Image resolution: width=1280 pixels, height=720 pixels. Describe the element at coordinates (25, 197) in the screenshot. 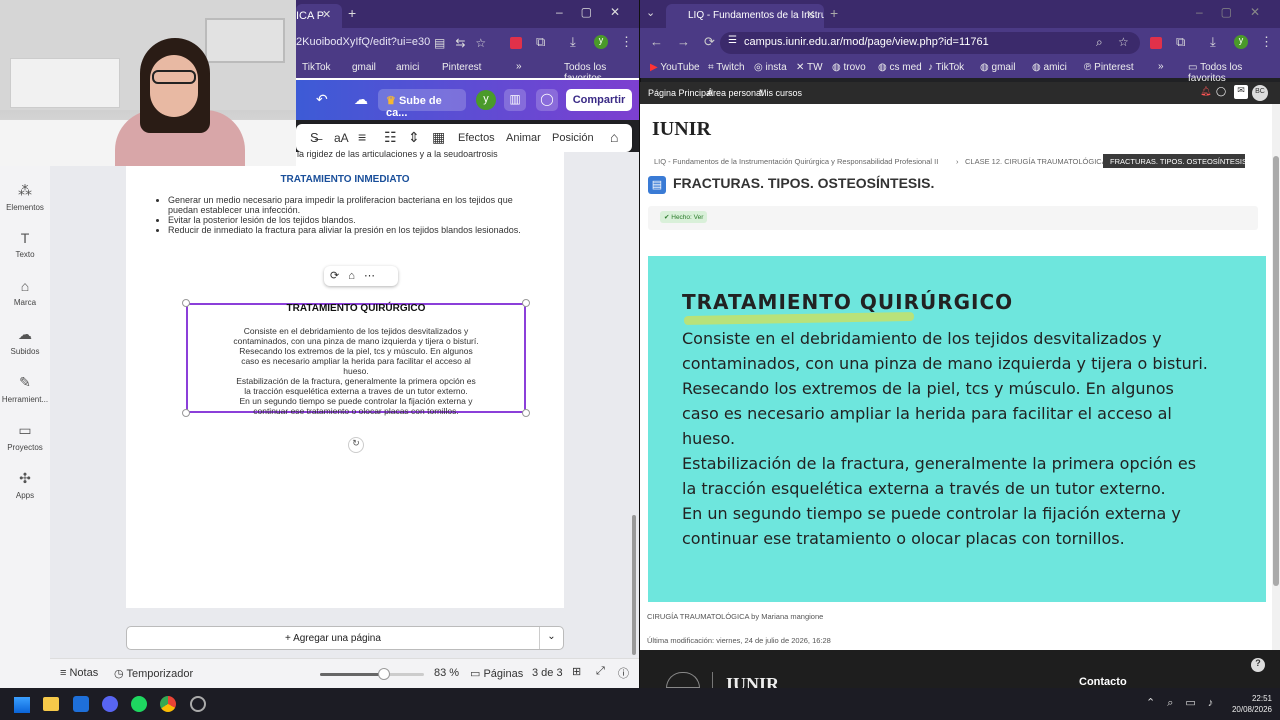

I see `sidebar-item-elements: ⁂ Elementos` at that location.